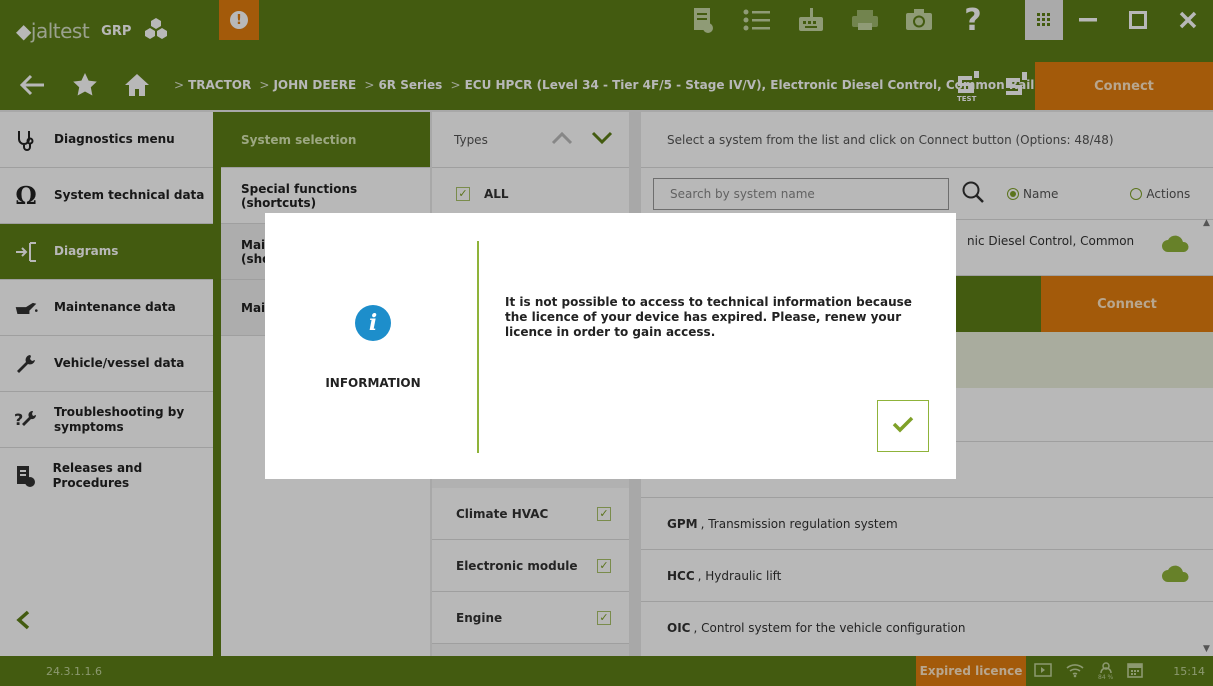 This screenshot has width=1213, height=686. I want to click on ok-button, so click(903, 426).